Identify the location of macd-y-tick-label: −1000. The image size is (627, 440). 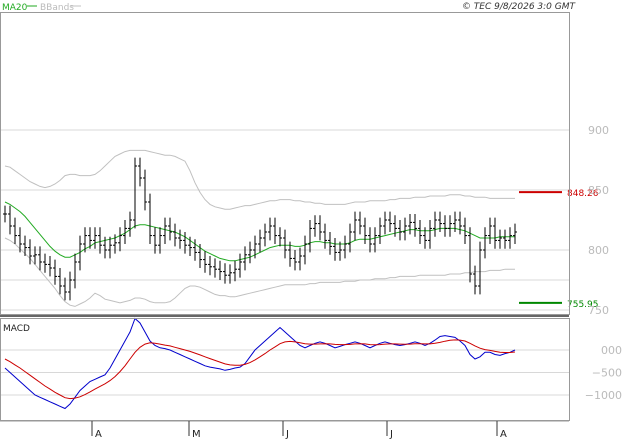
(603, 395).